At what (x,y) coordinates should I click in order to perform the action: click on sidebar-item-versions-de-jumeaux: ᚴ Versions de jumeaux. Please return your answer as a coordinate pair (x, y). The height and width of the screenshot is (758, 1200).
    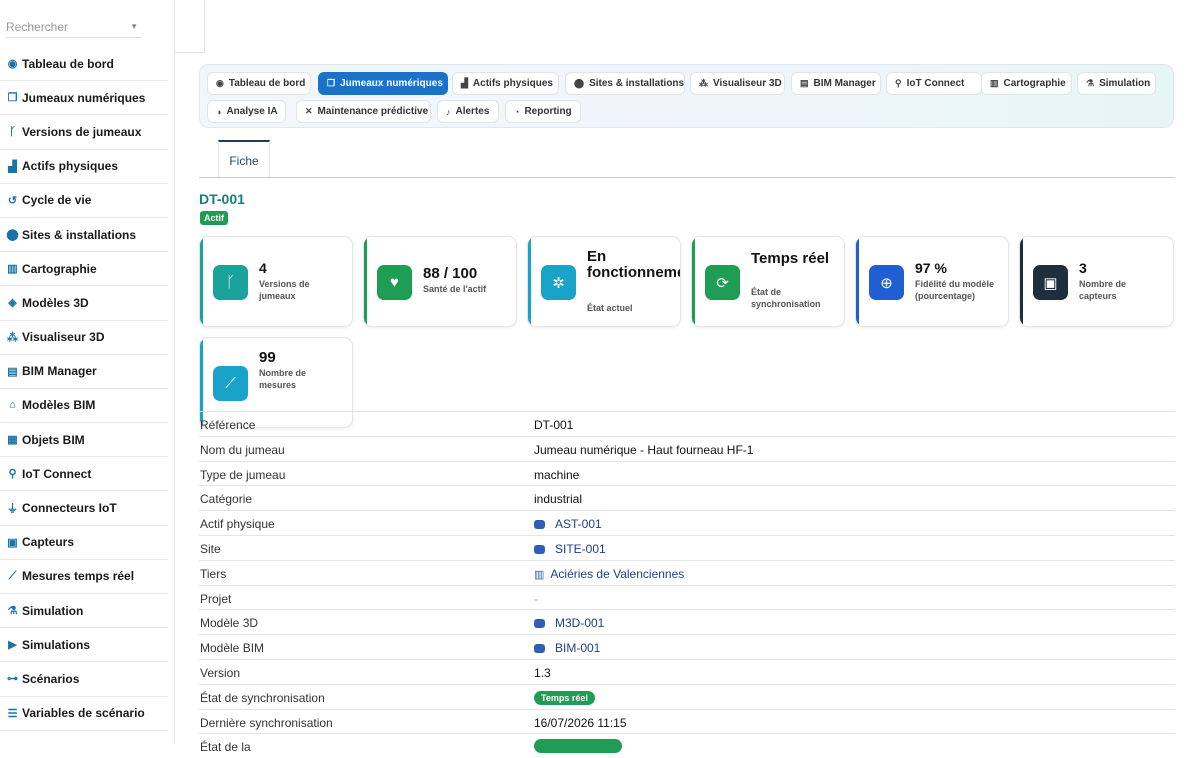
    Looking at the image, I should click on (84, 132).